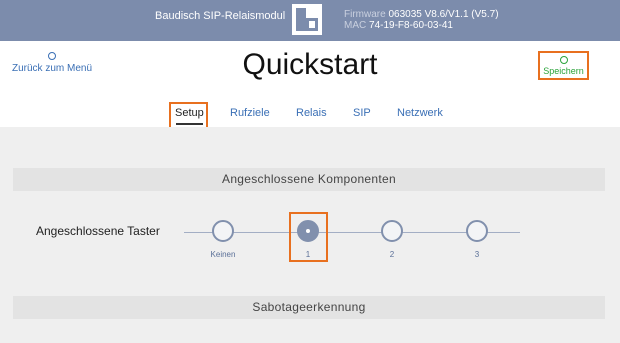  What do you see at coordinates (188, 116) in the screenshot?
I see `tab-highlight-box` at bounding box center [188, 116].